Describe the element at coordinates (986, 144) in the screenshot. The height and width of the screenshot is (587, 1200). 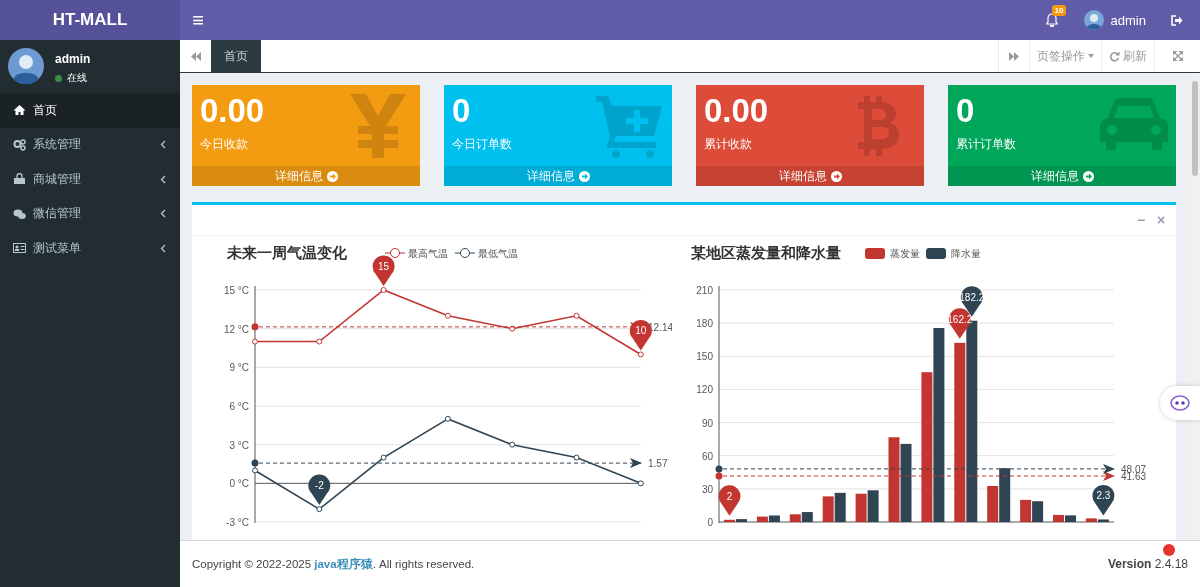
I see `stat-label: 累计订单数` at that location.